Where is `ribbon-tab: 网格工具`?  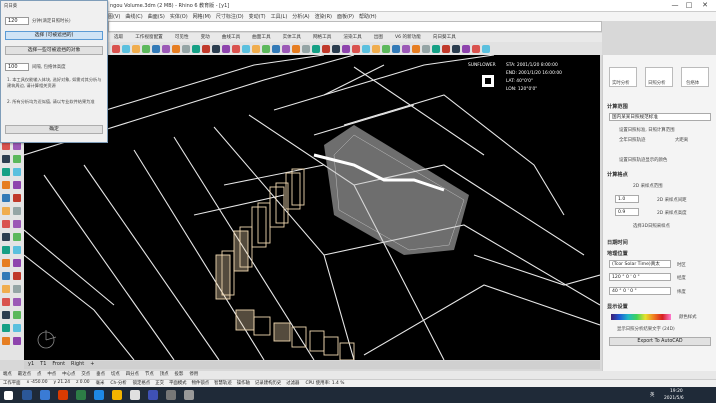 ribbon-tab: 网格工具 is located at coordinates (322, 37).